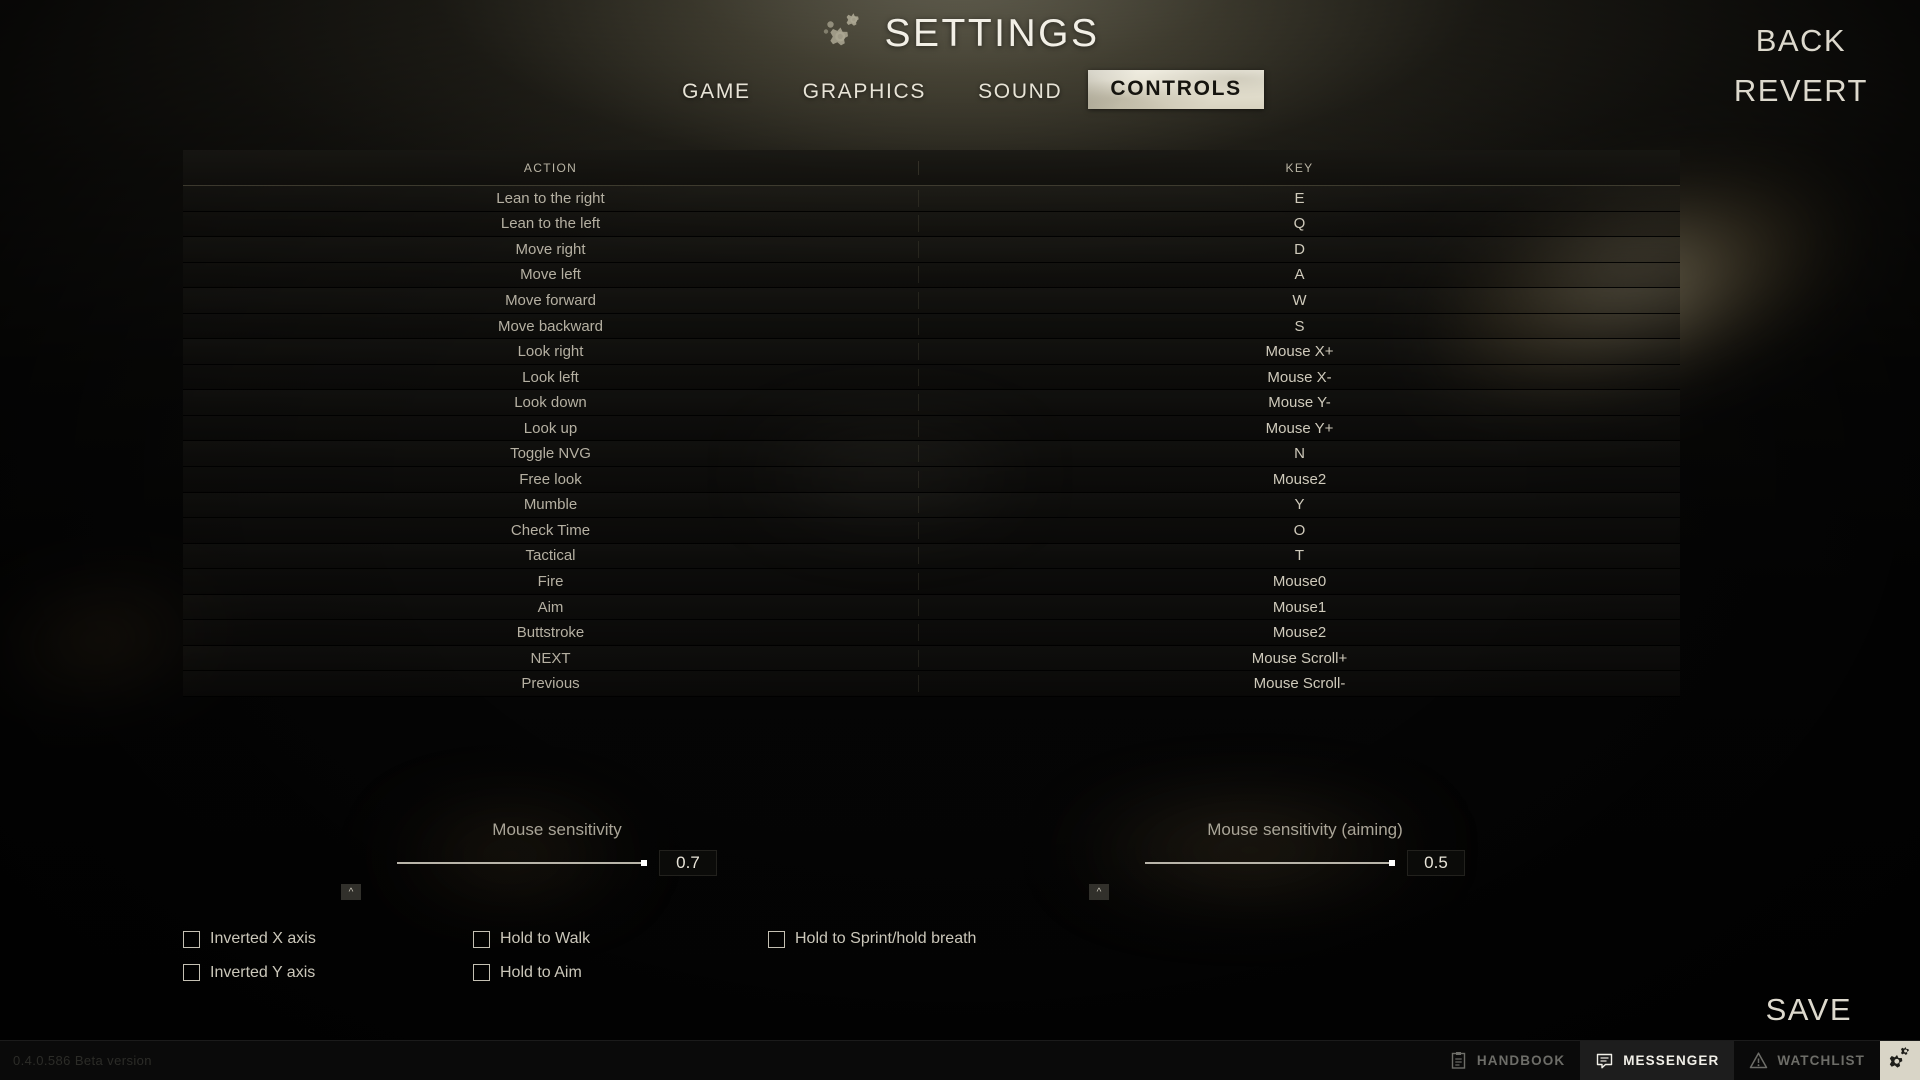 The height and width of the screenshot is (1080, 1920). What do you see at coordinates (1270, 863) in the screenshot?
I see `slider-track-mouse-sensitivity-aiming` at bounding box center [1270, 863].